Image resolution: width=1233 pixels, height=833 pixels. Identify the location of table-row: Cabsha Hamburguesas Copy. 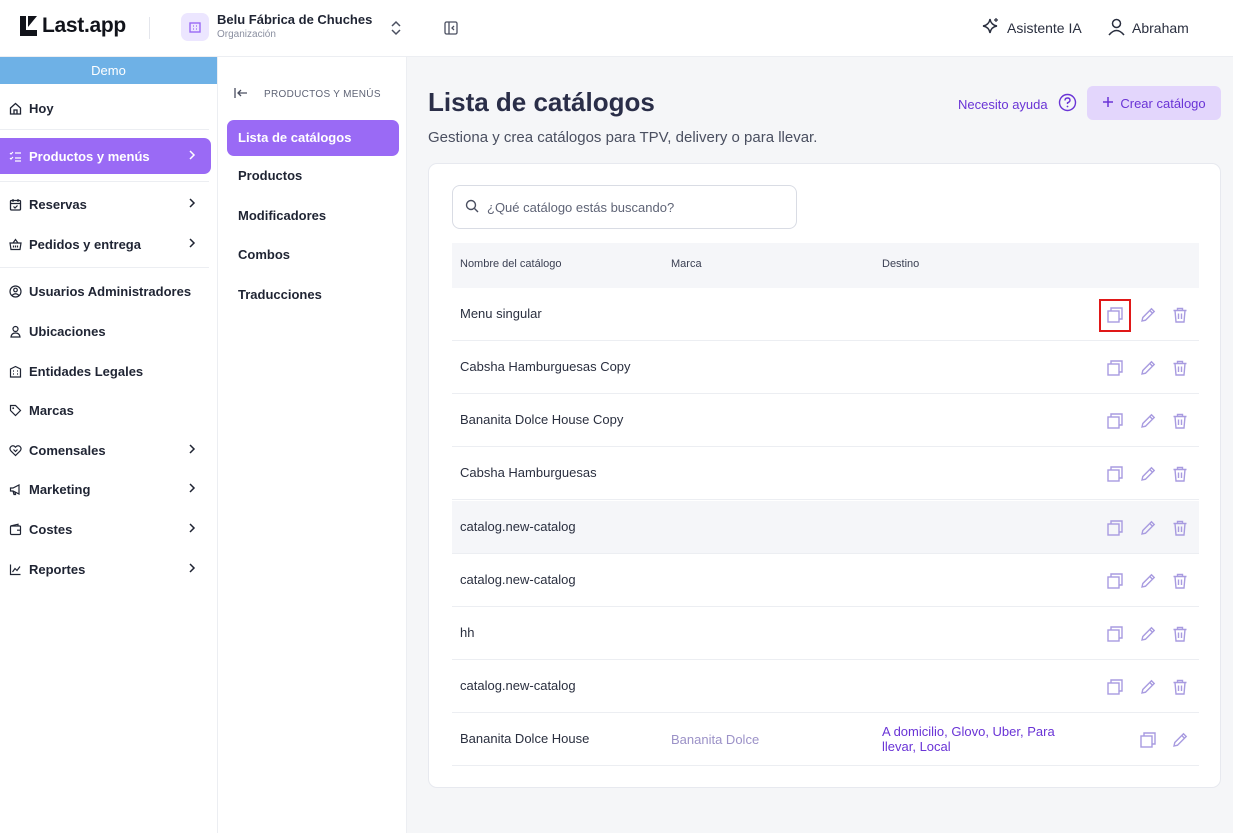
(825, 367).